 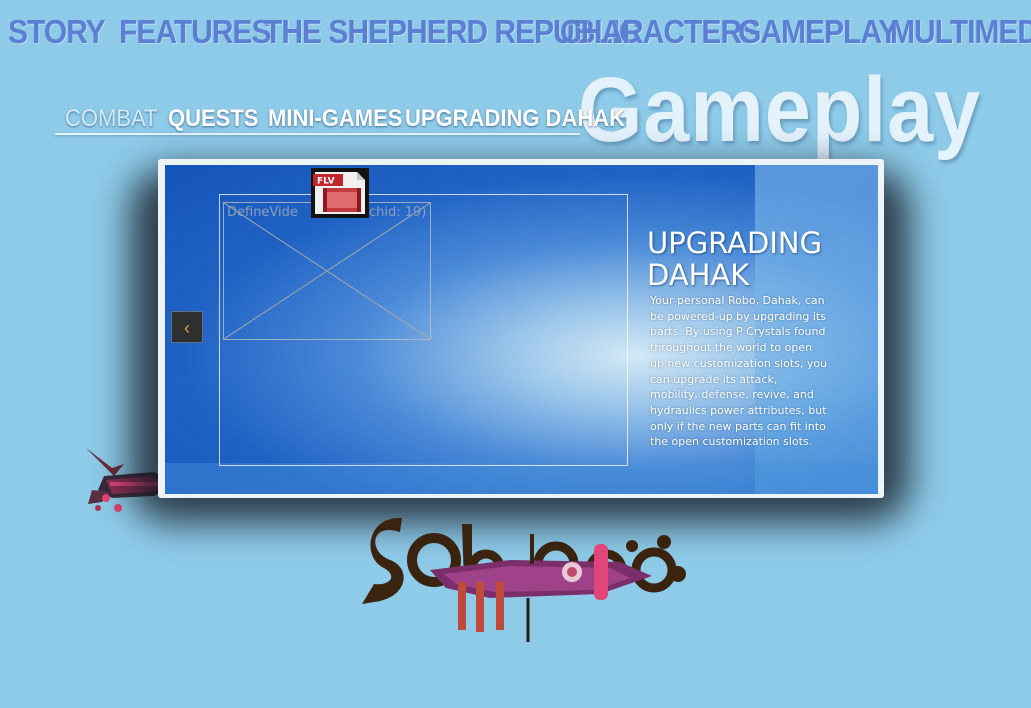 What do you see at coordinates (521, 478) in the screenshot?
I see `panel-bottom-strip` at bounding box center [521, 478].